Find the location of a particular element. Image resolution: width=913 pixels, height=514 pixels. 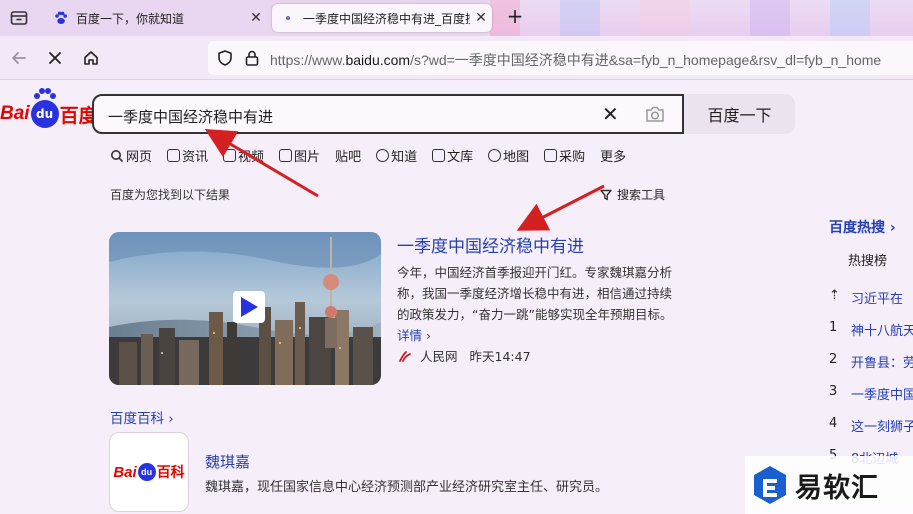

tab-label: 更多 is located at coordinates (613, 157).